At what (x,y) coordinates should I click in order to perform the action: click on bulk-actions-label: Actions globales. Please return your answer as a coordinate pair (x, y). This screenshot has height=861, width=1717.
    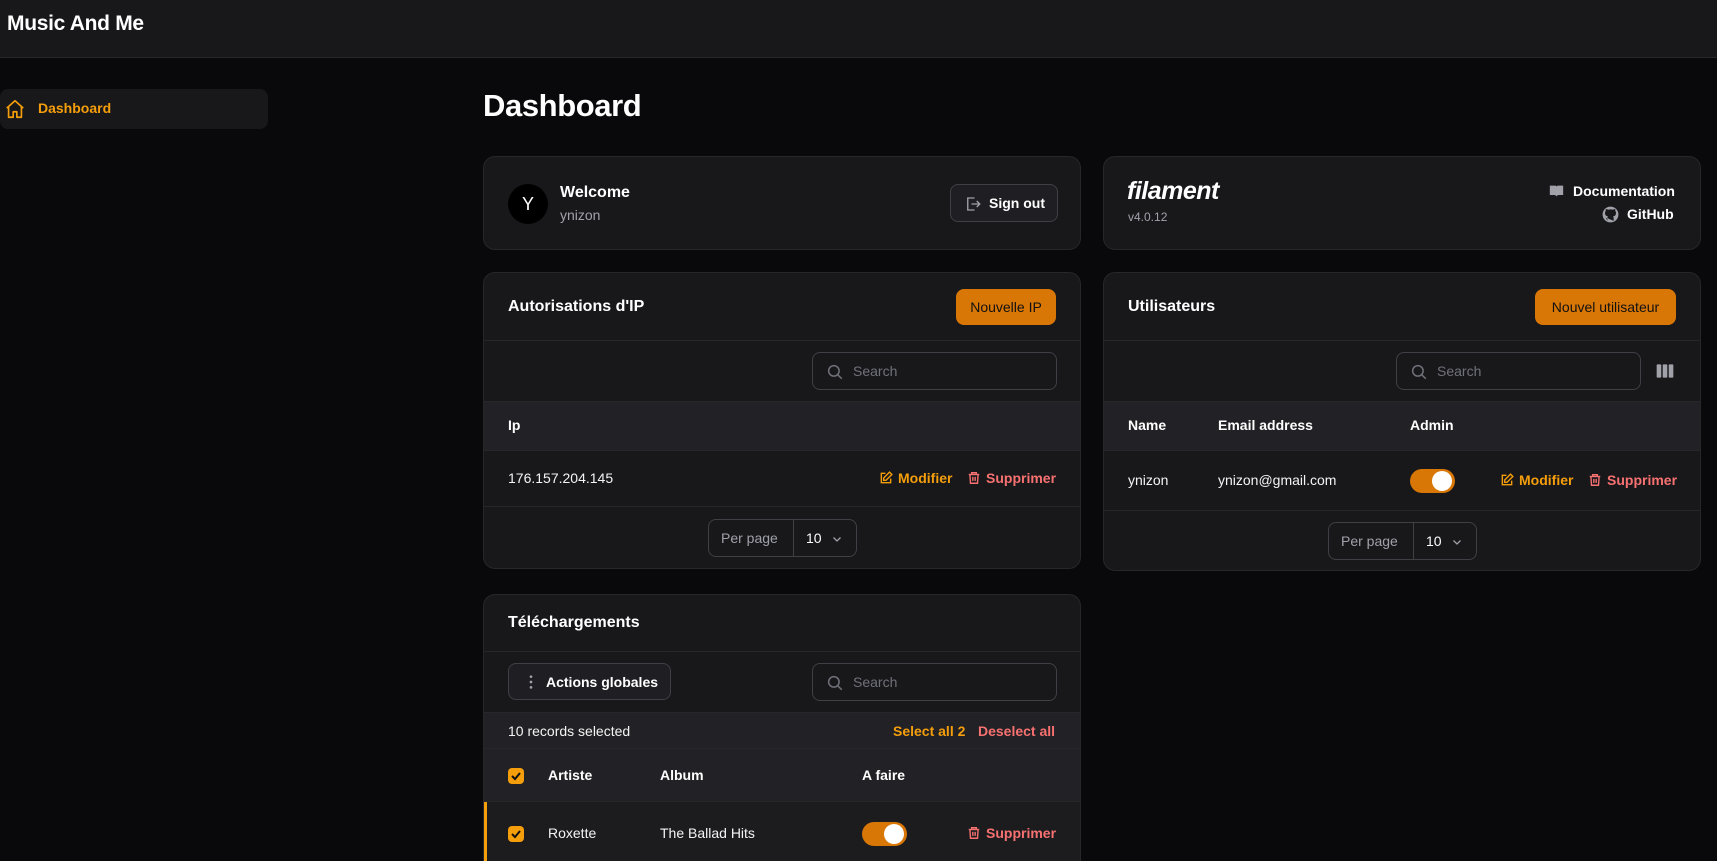
    Looking at the image, I should click on (602, 682).